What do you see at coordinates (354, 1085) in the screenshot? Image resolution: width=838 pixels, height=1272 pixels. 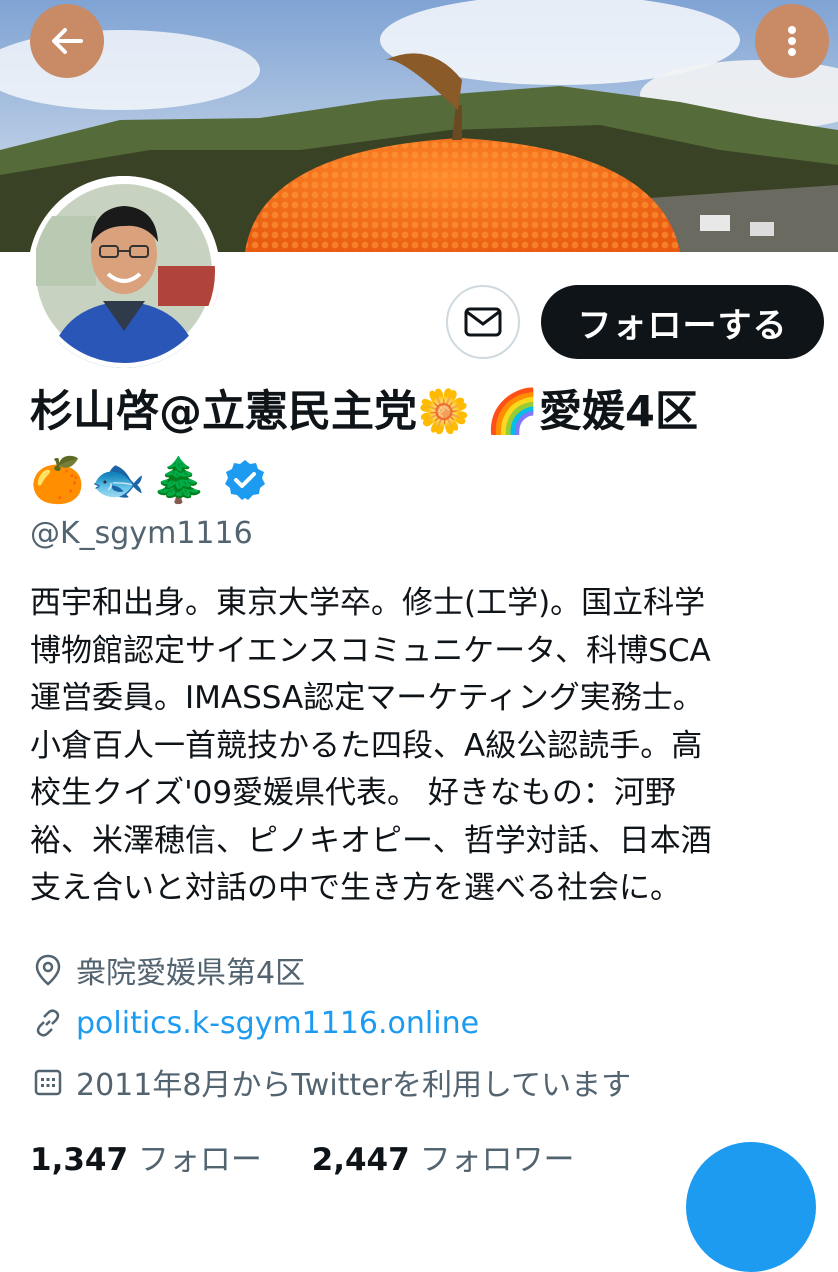 I see `joined-text: 2011年8月からTwitterを利用しています` at bounding box center [354, 1085].